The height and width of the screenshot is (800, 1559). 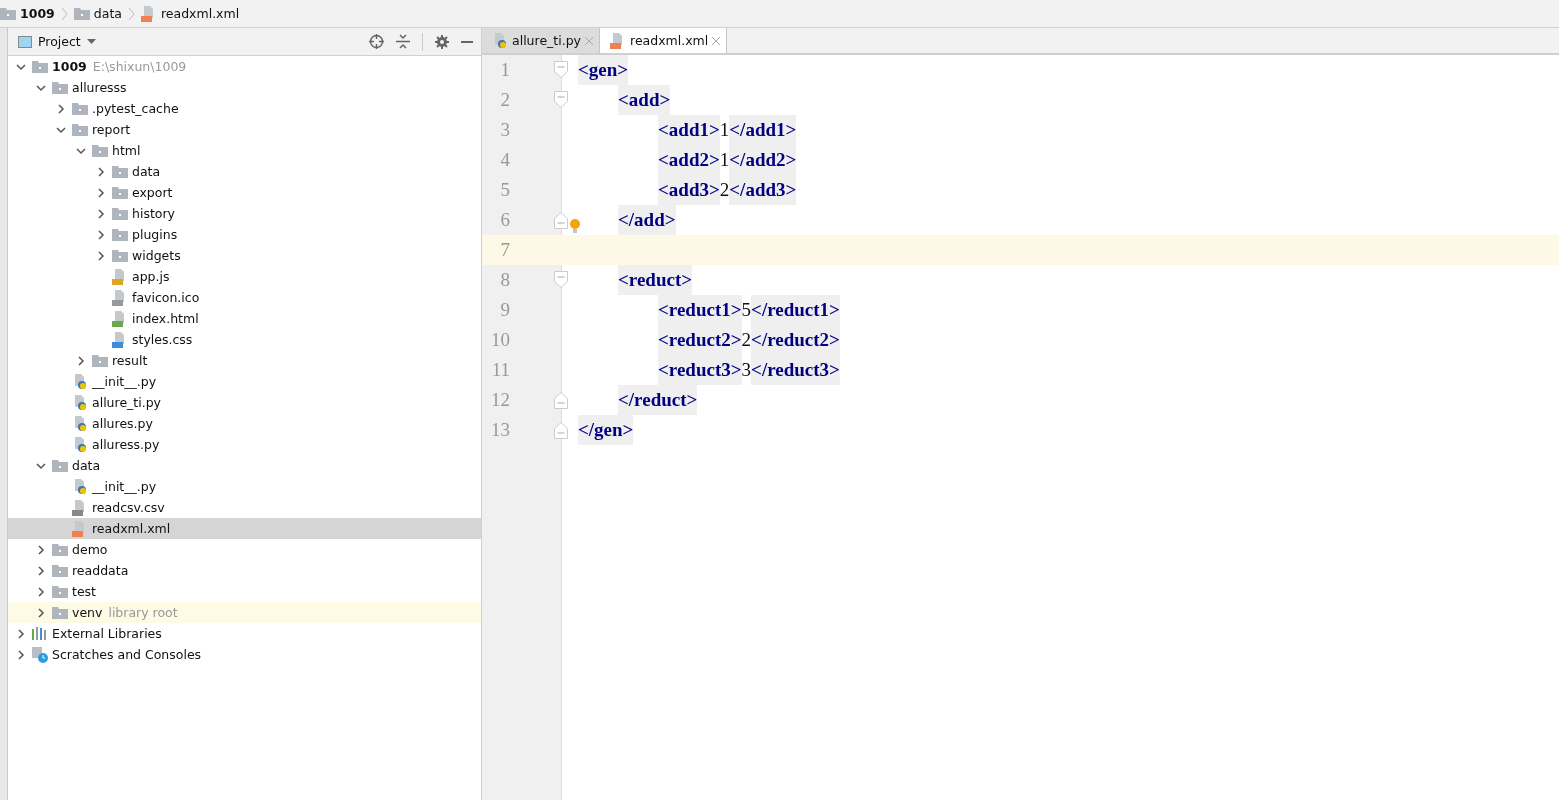 I want to click on tree-item: html, so click(x=244, y=150).